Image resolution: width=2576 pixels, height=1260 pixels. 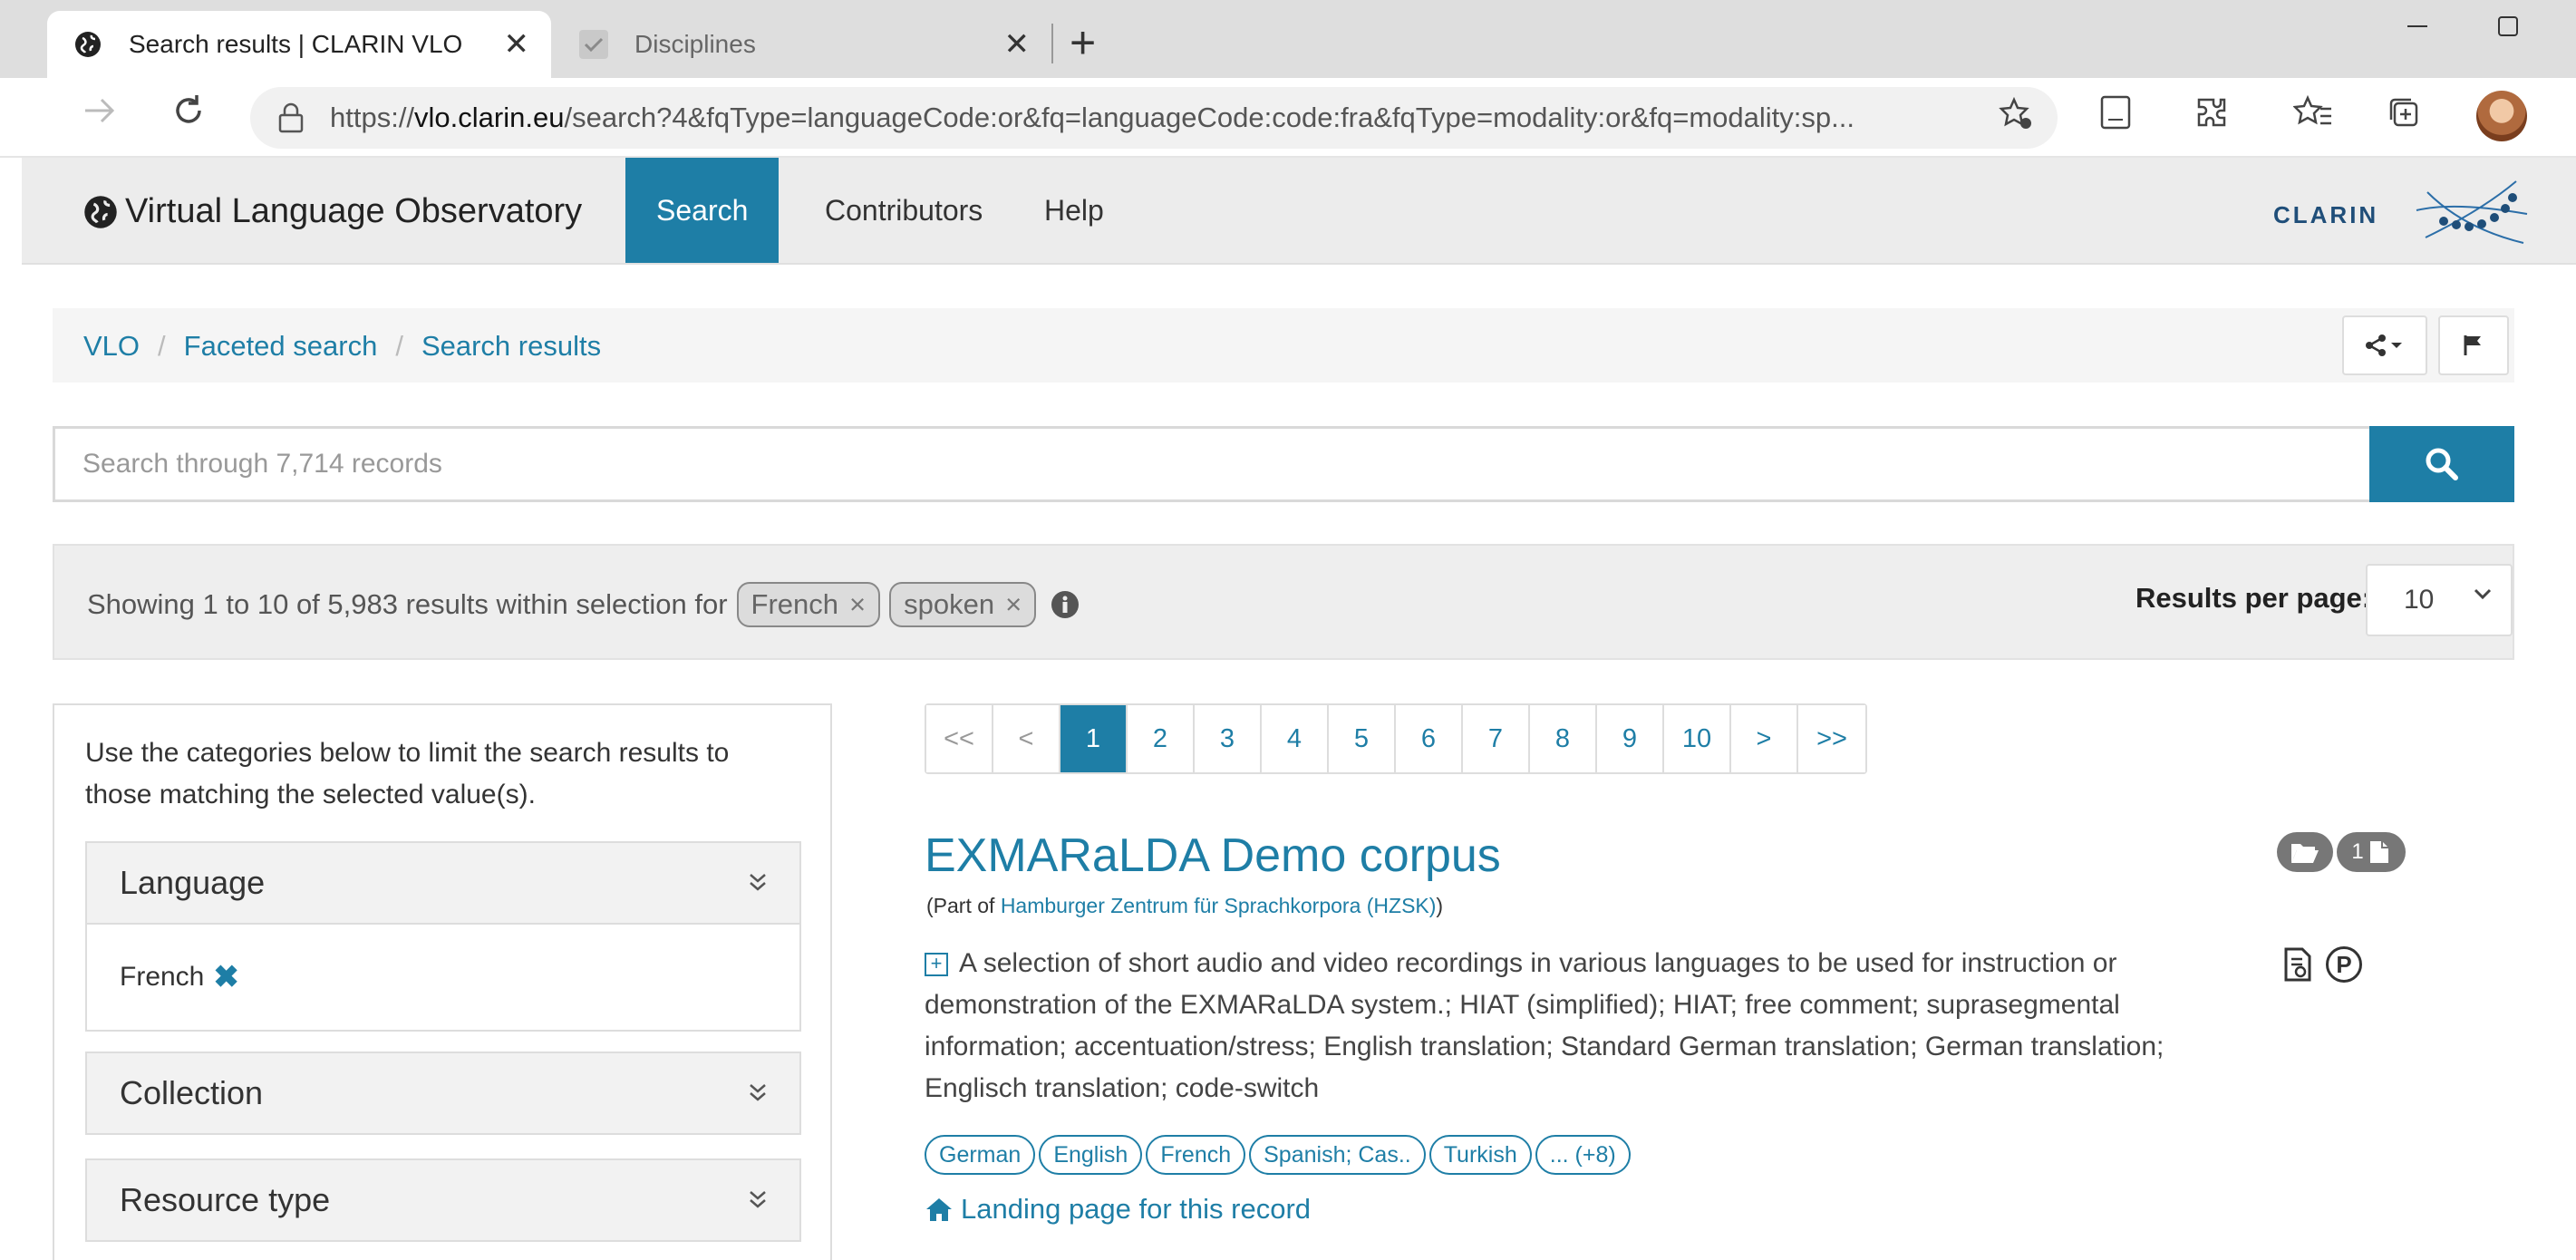 What do you see at coordinates (2404, 117) in the screenshot?
I see `collections-icon` at bounding box center [2404, 117].